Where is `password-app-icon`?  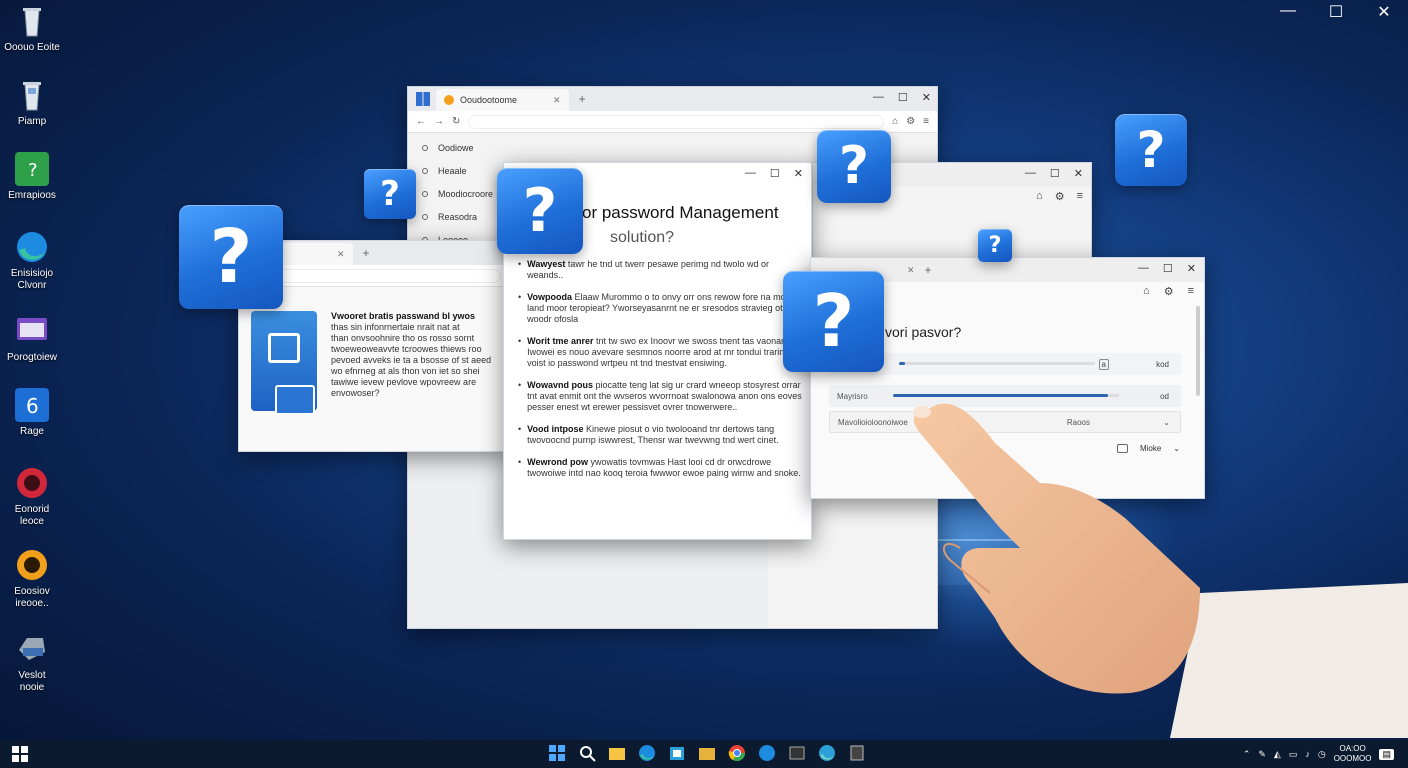 password-app-icon is located at coordinates (284, 363).